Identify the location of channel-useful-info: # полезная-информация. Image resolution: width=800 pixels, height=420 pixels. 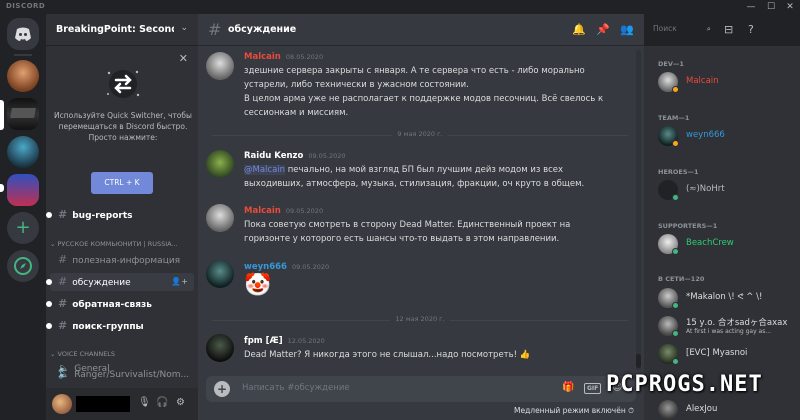
(122, 260).